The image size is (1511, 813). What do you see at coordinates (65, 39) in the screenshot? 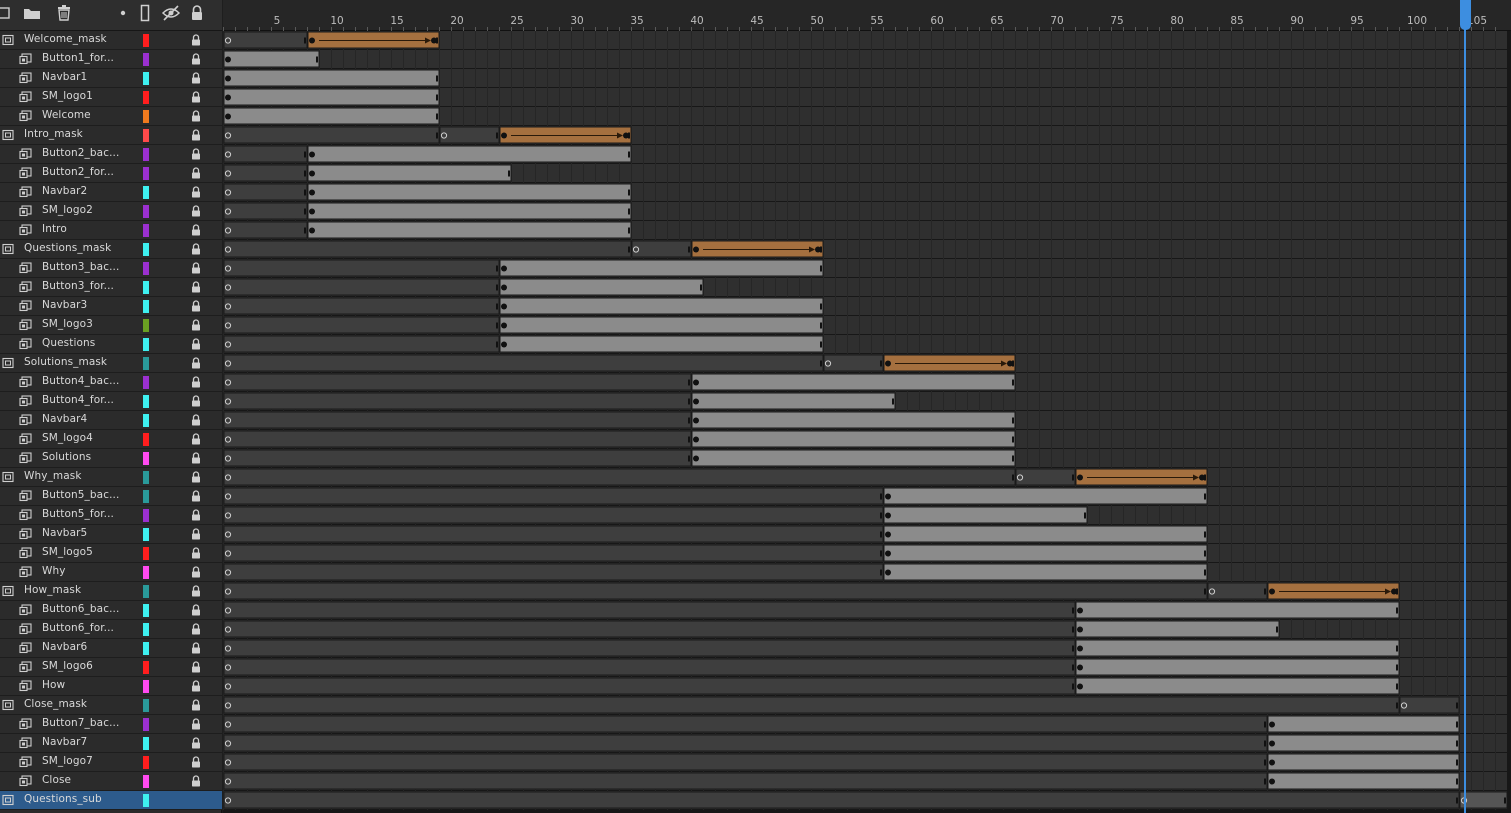
I see `layer-name: Welcome_mask` at bounding box center [65, 39].